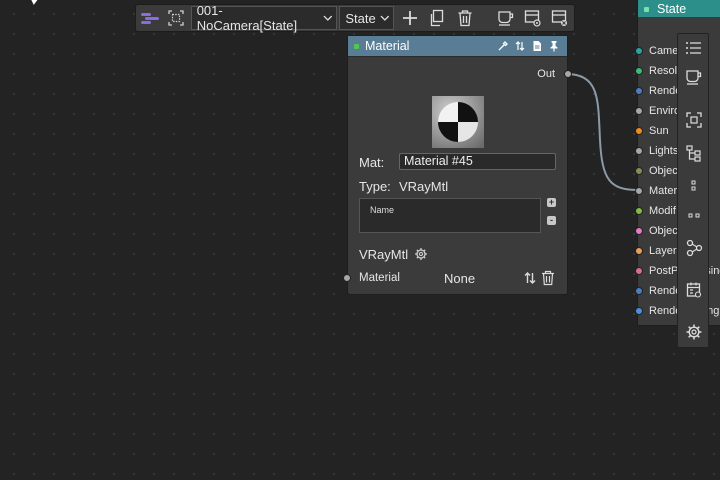  What do you see at coordinates (437, 18) in the screenshot?
I see `copy-icon` at bounding box center [437, 18].